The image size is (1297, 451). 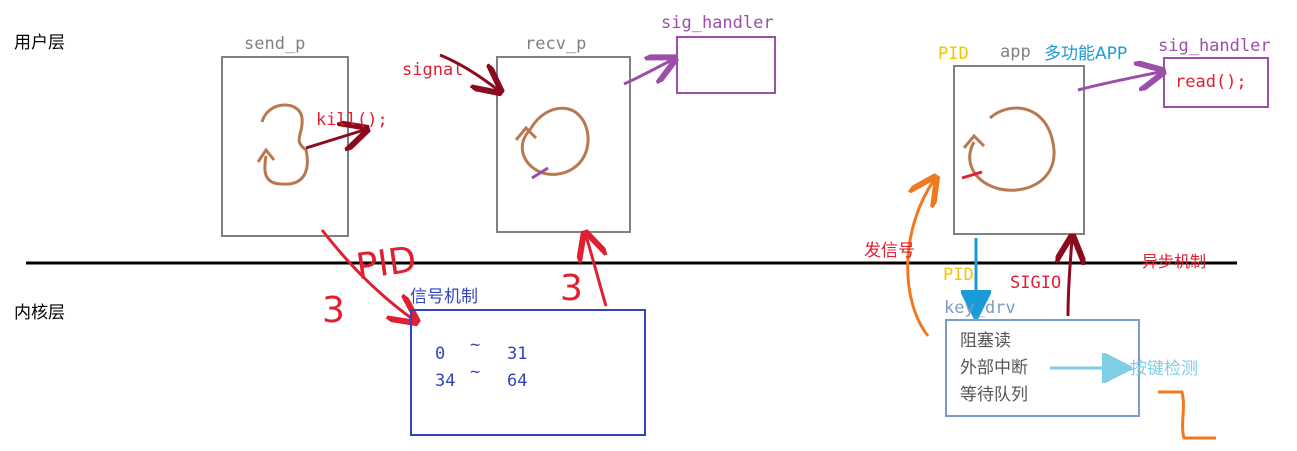 What do you see at coordinates (889, 251) in the screenshot?
I see `send-signal-label: 发信号` at bounding box center [889, 251].